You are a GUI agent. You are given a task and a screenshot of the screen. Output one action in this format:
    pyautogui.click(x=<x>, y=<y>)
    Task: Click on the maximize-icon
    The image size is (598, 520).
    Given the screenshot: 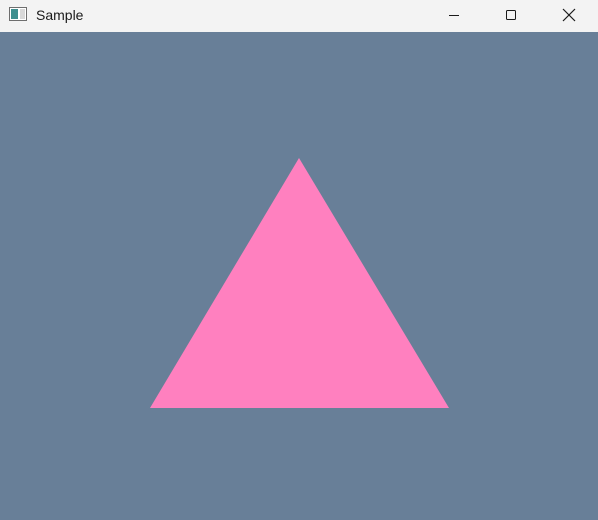 What is the action you would take?
    pyautogui.click(x=511, y=15)
    